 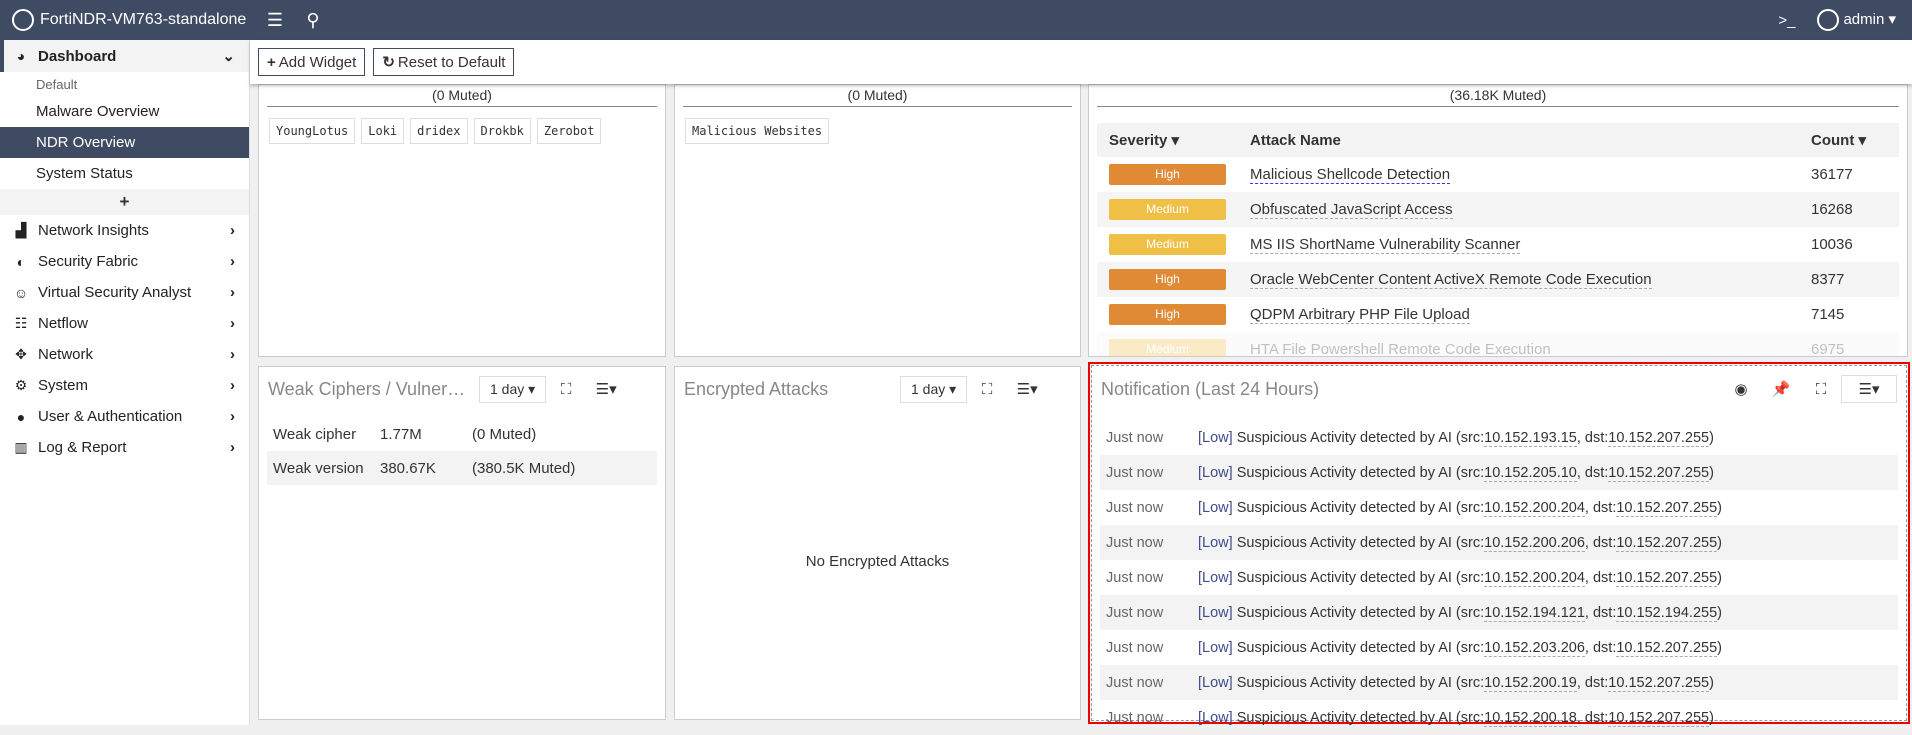 I want to click on eye-icon: ◉, so click(x=1741, y=389).